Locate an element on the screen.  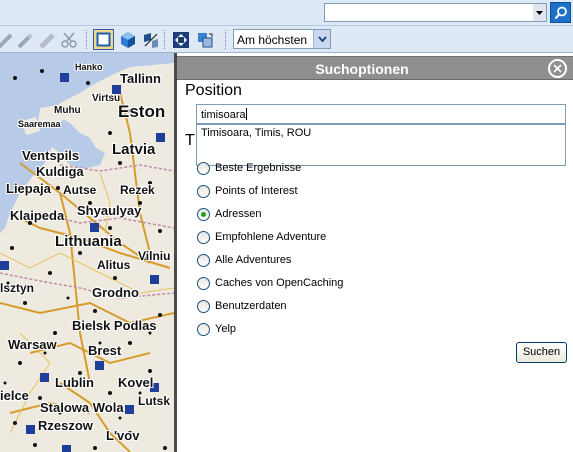
map-label: Lithuania is located at coordinates (88, 241).